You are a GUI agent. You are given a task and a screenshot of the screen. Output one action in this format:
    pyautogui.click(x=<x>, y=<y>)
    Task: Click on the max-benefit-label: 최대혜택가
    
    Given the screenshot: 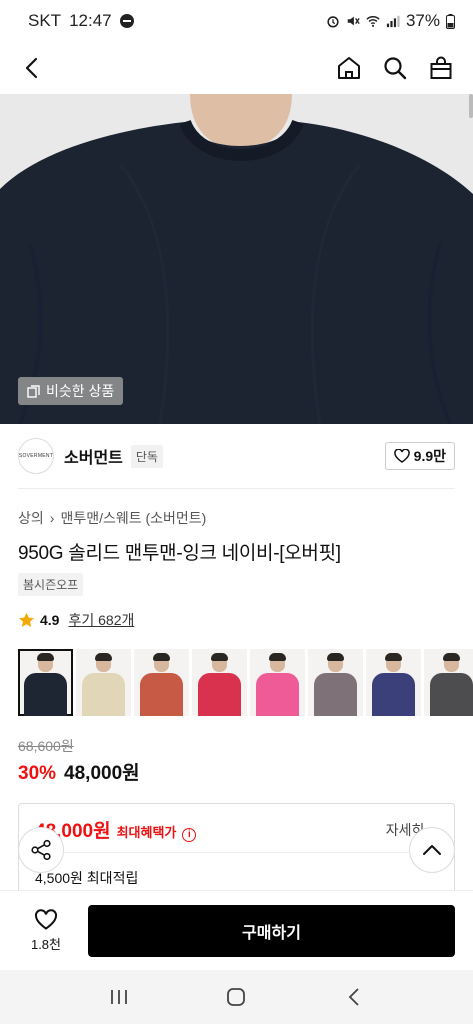 What is the action you would take?
    pyautogui.click(x=146, y=832)
    